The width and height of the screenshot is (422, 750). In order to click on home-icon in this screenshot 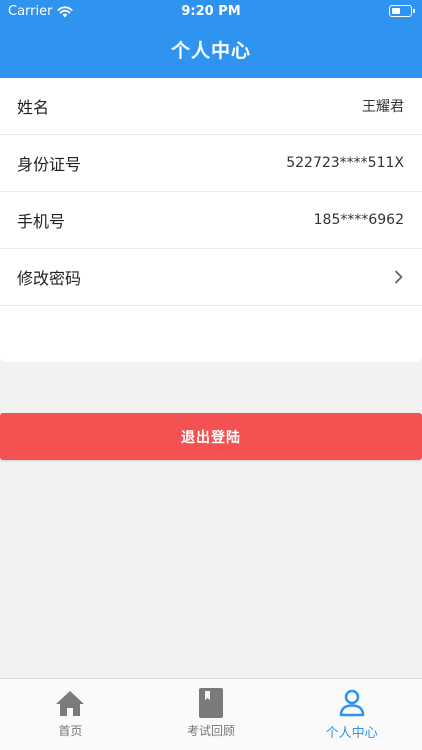, I will do `click(70, 703)`.